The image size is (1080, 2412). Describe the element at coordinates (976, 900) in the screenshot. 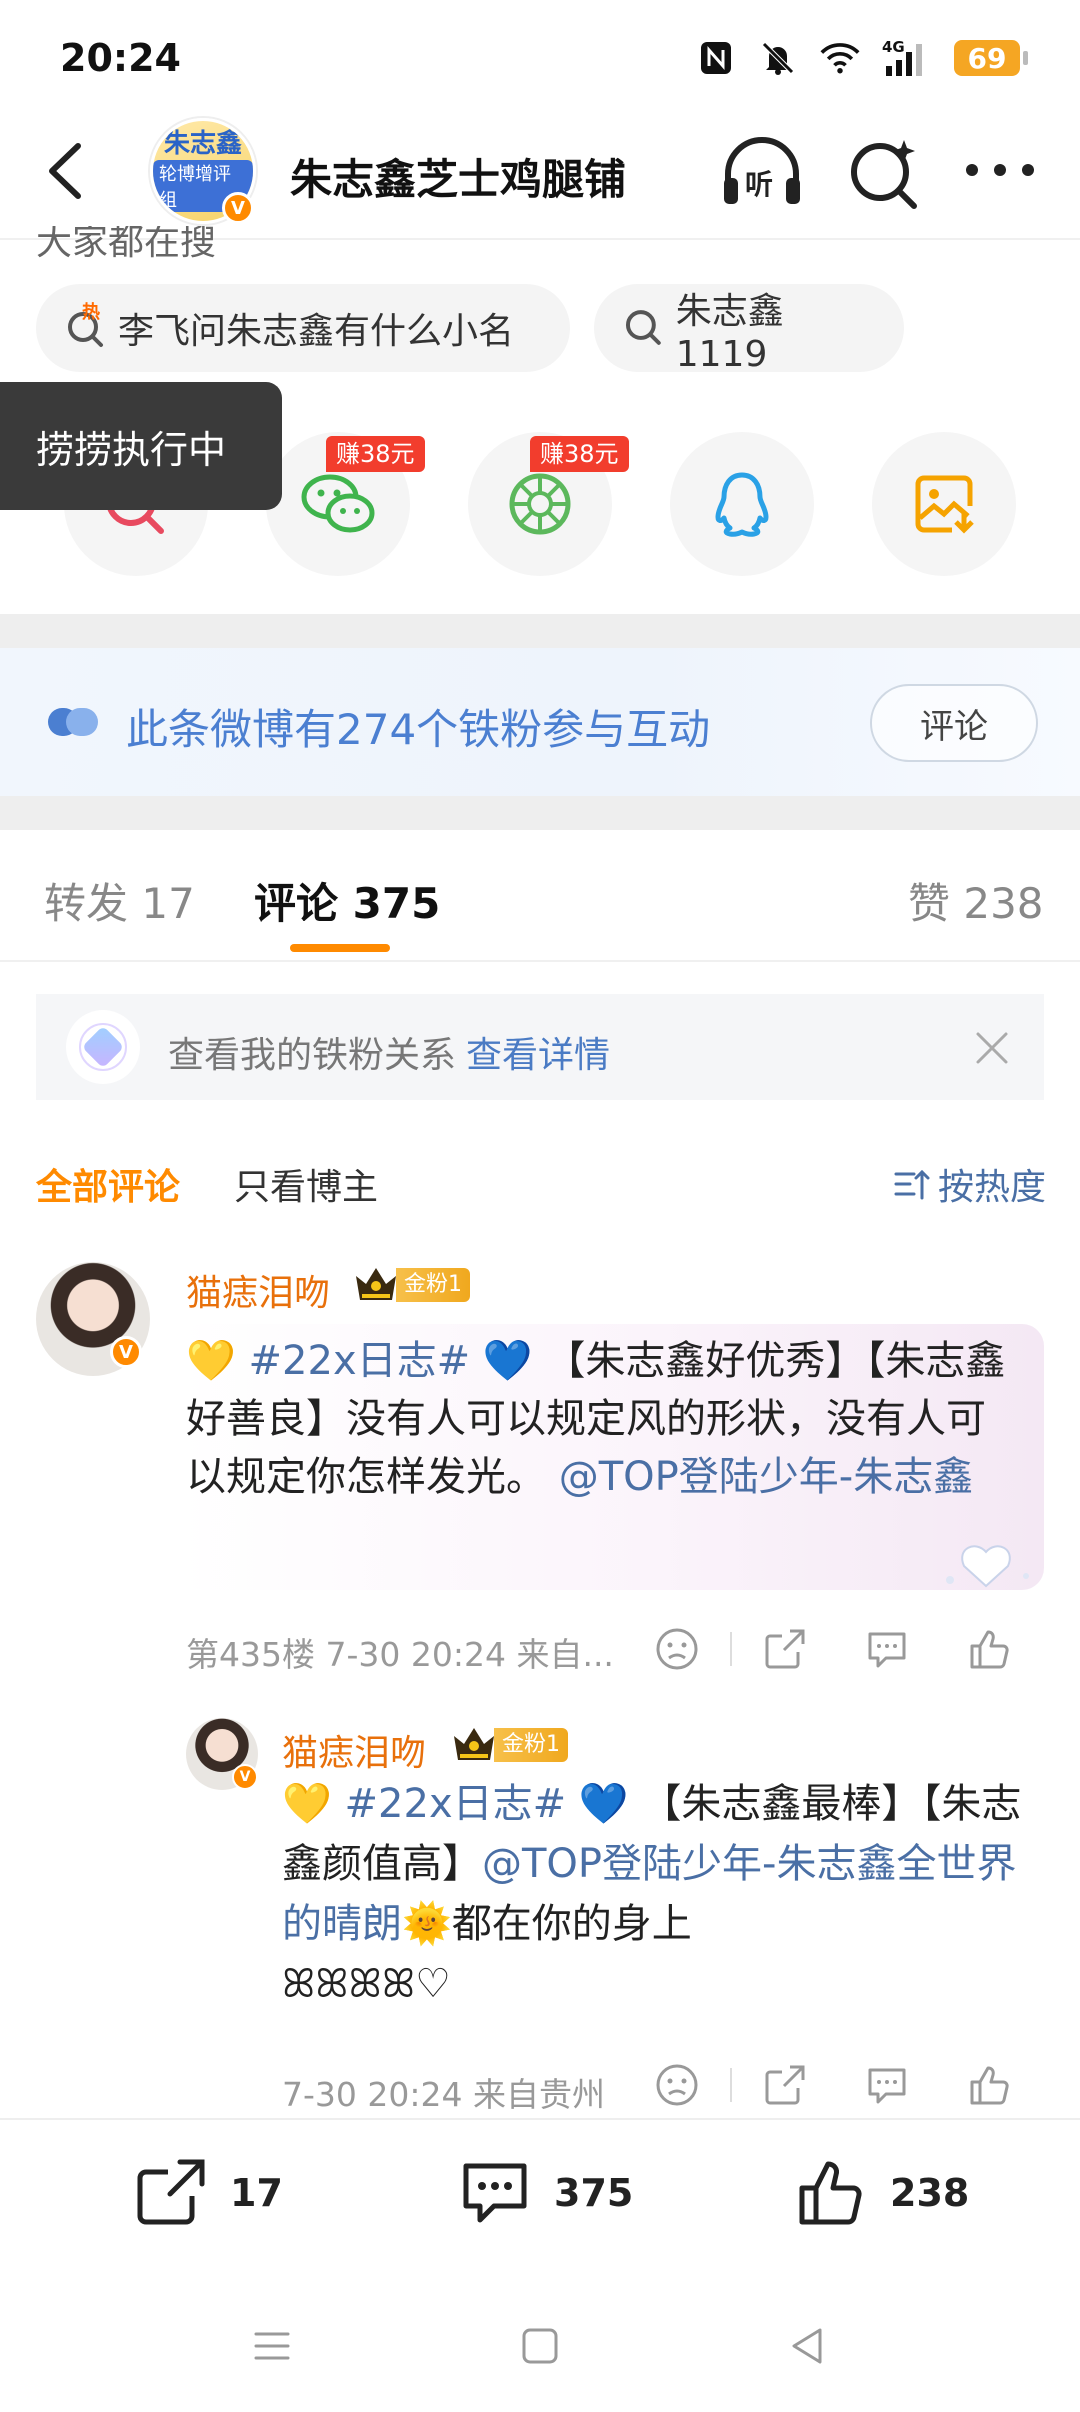

I see `tab-likes: 赞 238` at that location.